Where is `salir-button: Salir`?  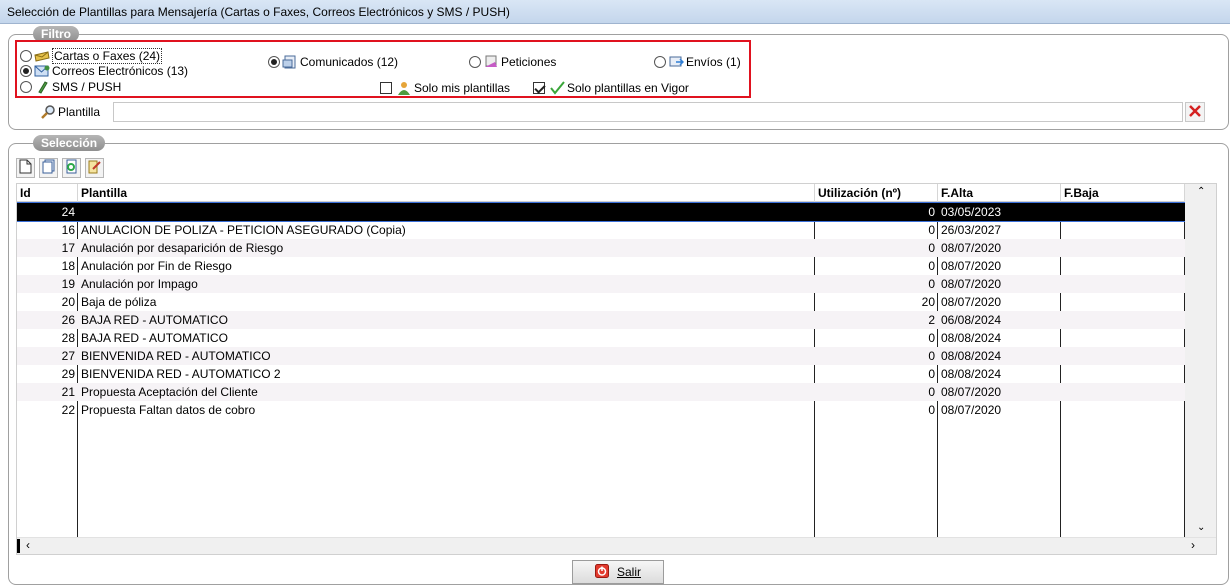
salir-button: Salir is located at coordinates (618, 572).